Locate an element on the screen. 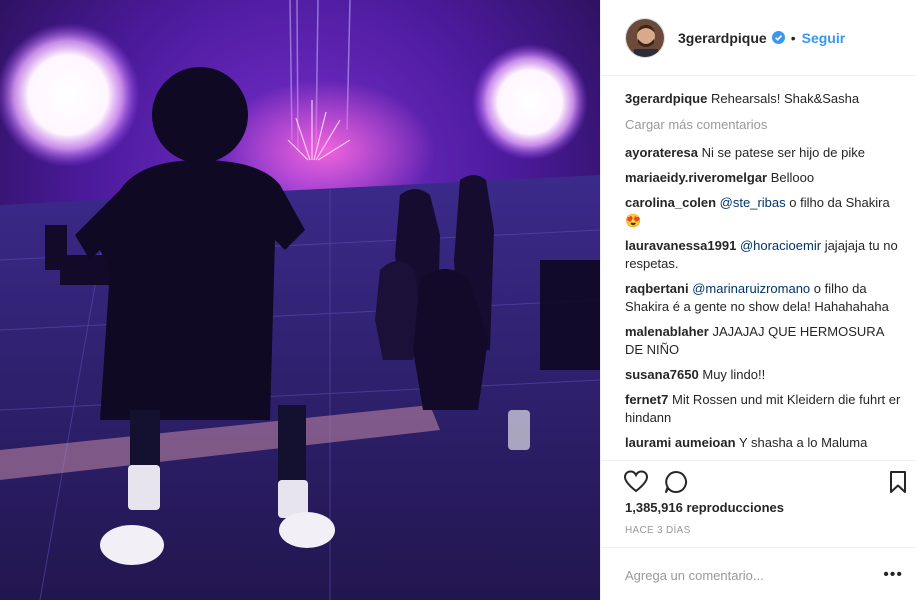  verified-badge-icon is located at coordinates (778, 37).